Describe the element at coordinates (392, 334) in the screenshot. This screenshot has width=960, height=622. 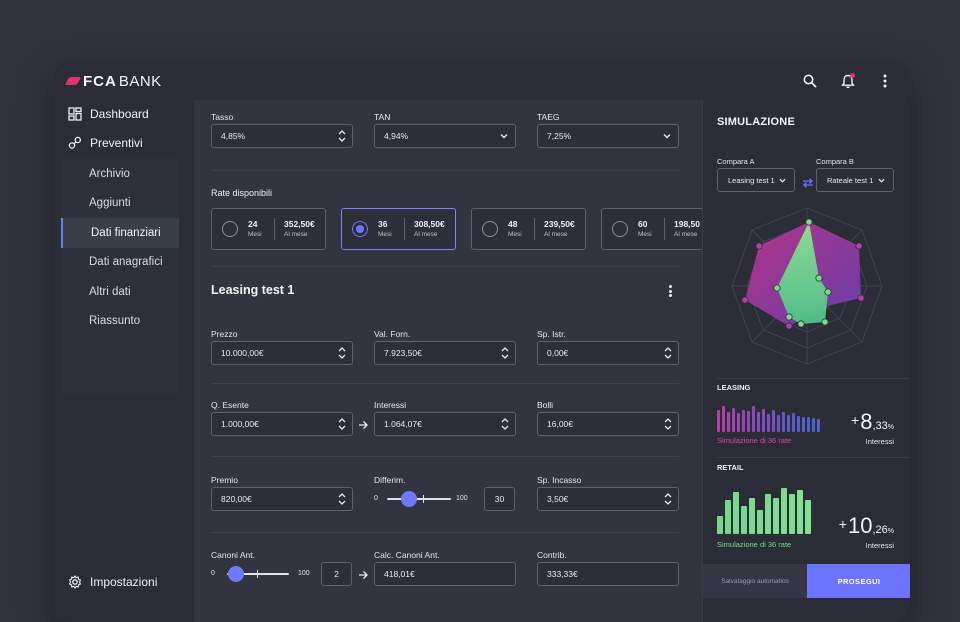
I see `valforn-label: Val. Forn.` at that location.